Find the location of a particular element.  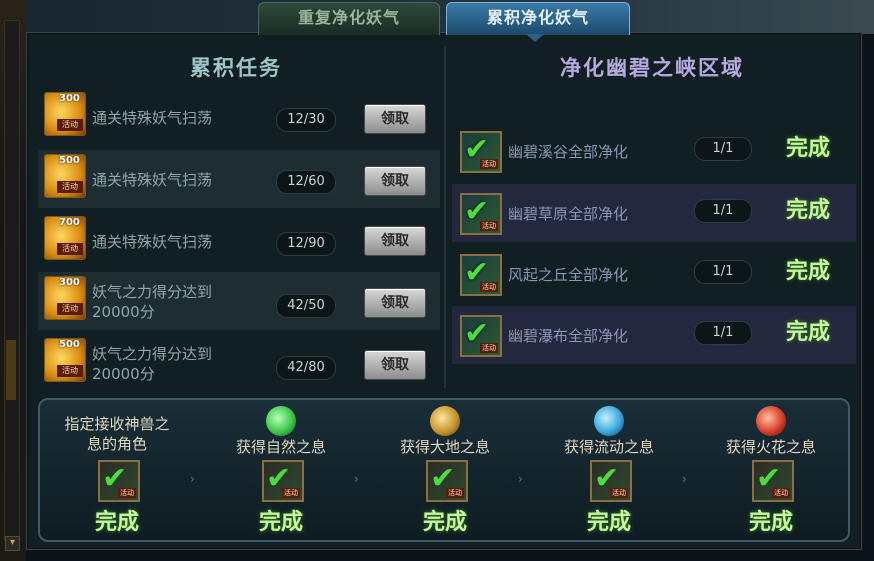

tab-cumulative-purify: 累积净化妖气 is located at coordinates (538, 18).